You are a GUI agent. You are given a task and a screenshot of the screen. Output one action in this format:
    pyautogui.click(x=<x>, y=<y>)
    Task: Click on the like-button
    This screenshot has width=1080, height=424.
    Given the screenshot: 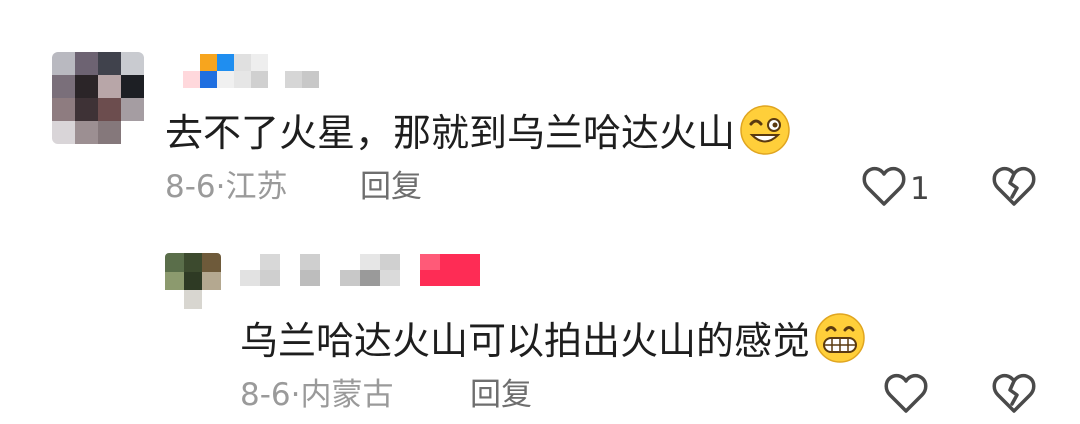 What is the action you would take?
    pyautogui.click(x=908, y=396)
    